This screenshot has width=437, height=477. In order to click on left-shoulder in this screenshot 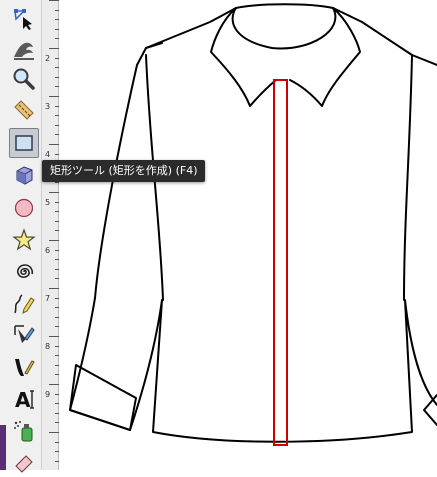, I will do `click(191, 28)`.